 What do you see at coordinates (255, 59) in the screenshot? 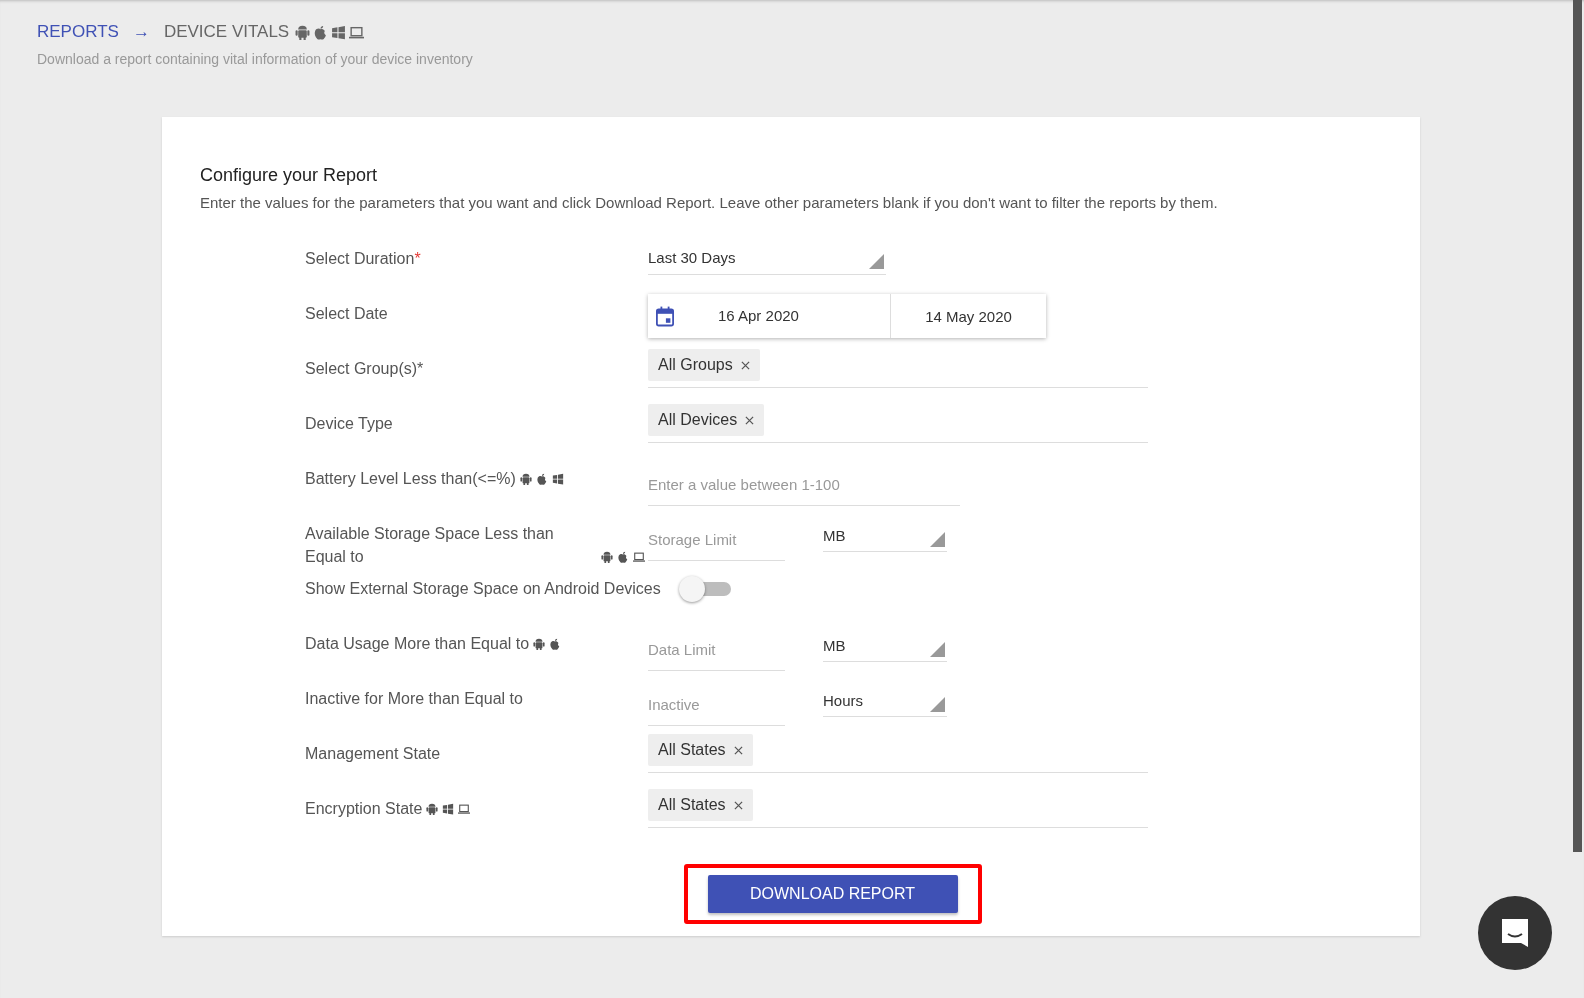
I see `page-subtitle: Download a report containing vital information of your device inventory` at bounding box center [255, 59].